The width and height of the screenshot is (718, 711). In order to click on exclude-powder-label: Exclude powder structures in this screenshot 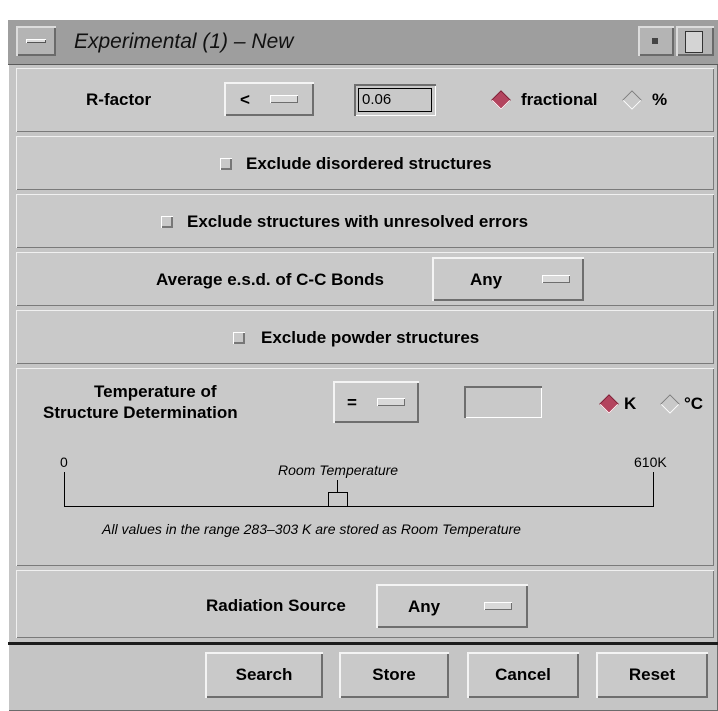, I will do `click(370, 337)`.